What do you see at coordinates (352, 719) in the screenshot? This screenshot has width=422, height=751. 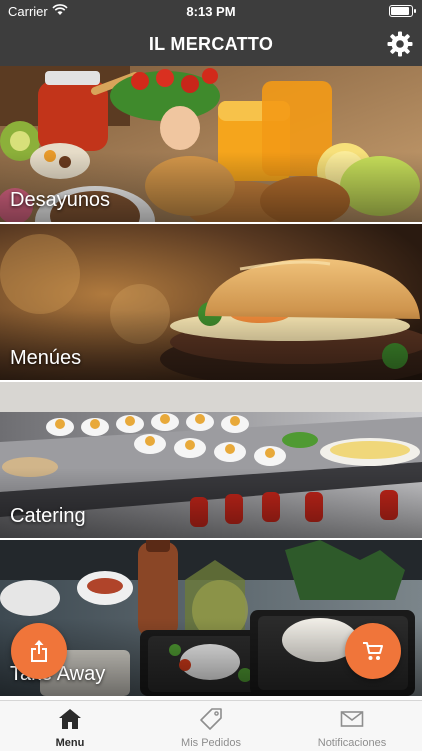 I see `mail-icon` at bounding box center [352, 719].